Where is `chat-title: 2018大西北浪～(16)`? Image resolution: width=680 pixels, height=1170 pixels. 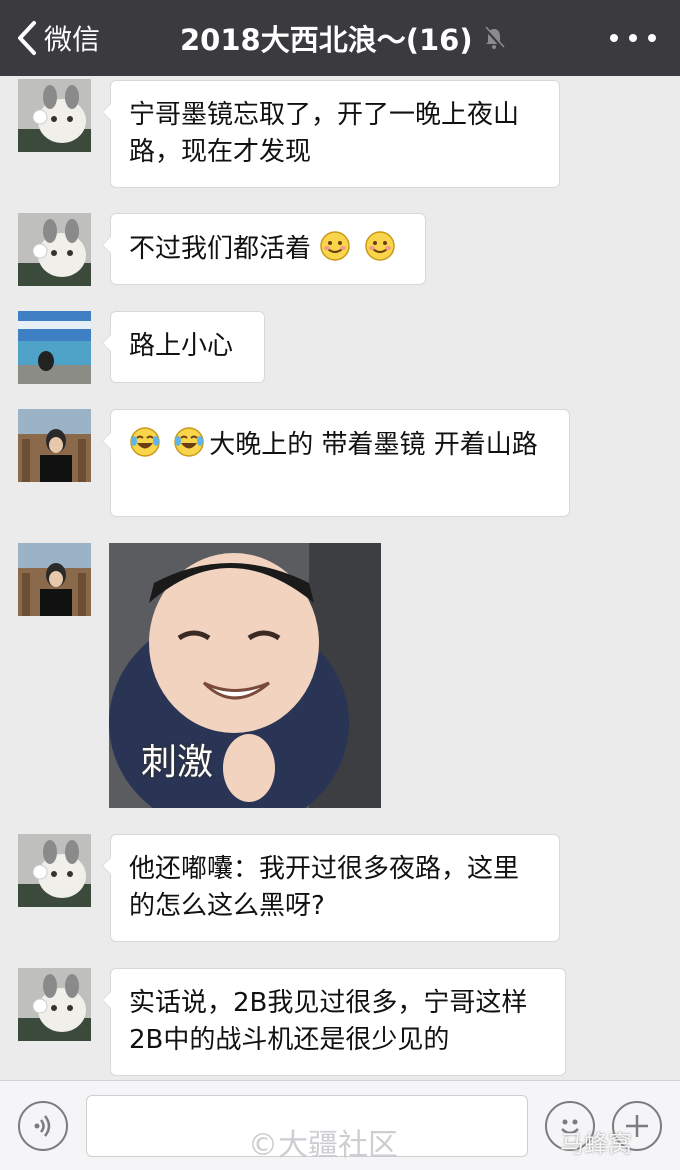 chat-title: 2018大西北浪～(16) is located at coordinates (326, 40).